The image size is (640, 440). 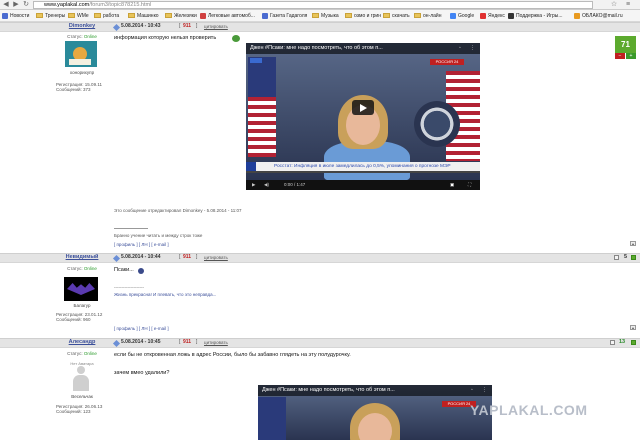 What do you see at coordinates (141, 26) in the screenshot?
I see `post-date: 5.08.2014 - 10:43` at bounding box center [141, 26].